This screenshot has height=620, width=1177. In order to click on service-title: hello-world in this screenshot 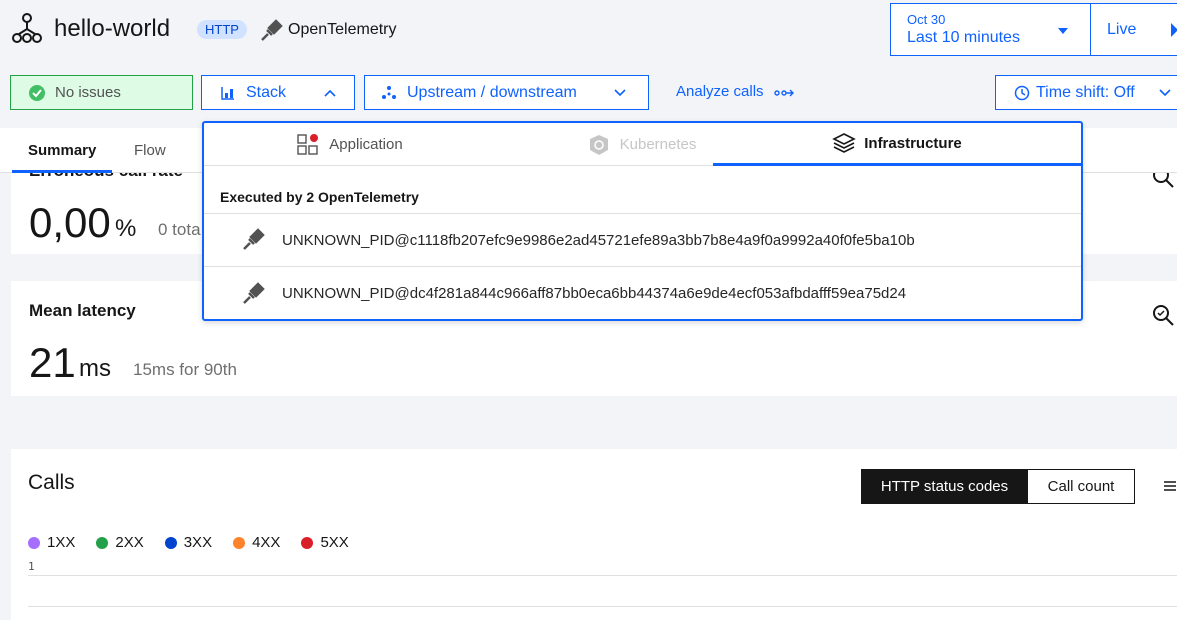, I will do `click(112, 28)`.